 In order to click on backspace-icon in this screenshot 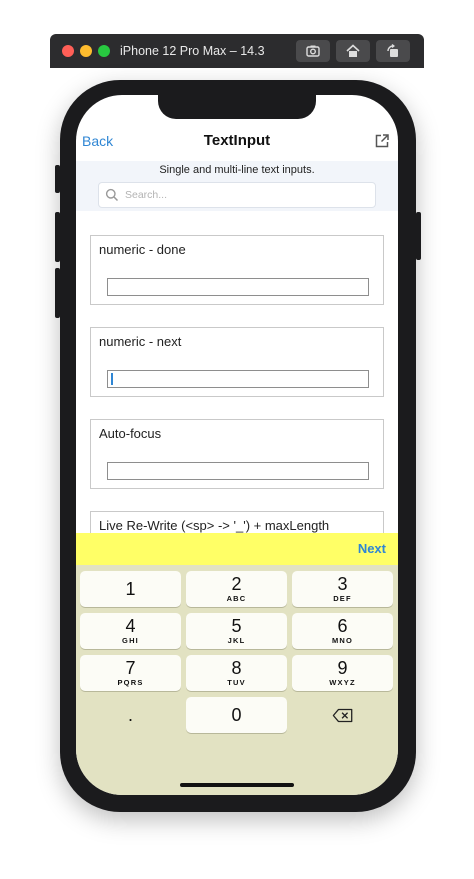, I will do `click(342, 715)`.